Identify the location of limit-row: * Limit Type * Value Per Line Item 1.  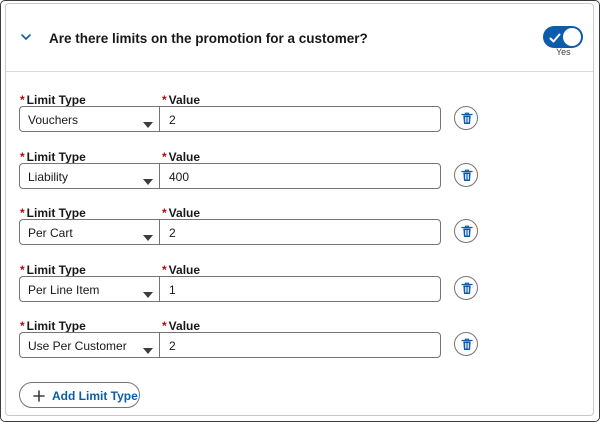
(299, 288).